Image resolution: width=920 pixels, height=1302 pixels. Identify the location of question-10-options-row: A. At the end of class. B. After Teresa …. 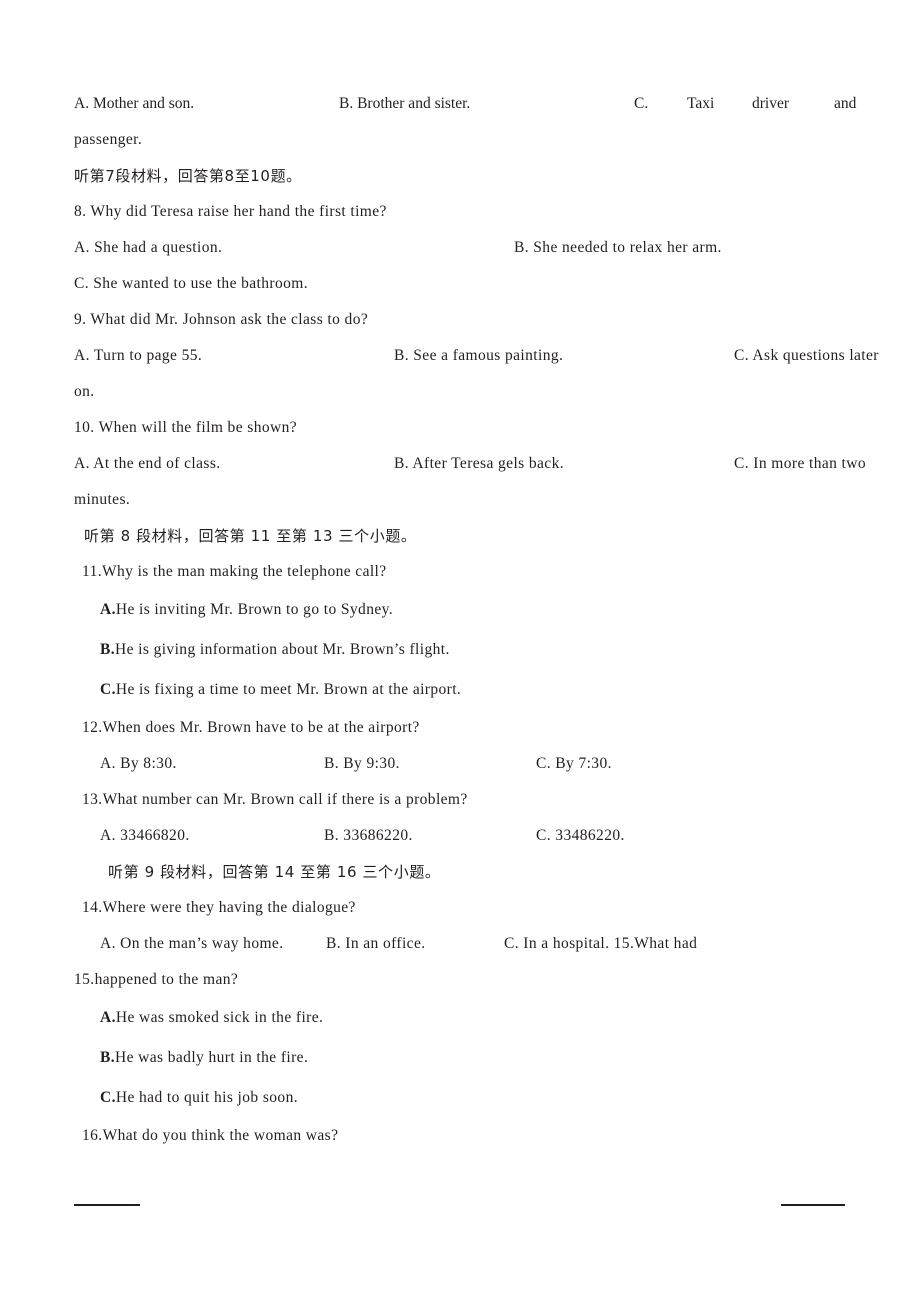
(470, 464).